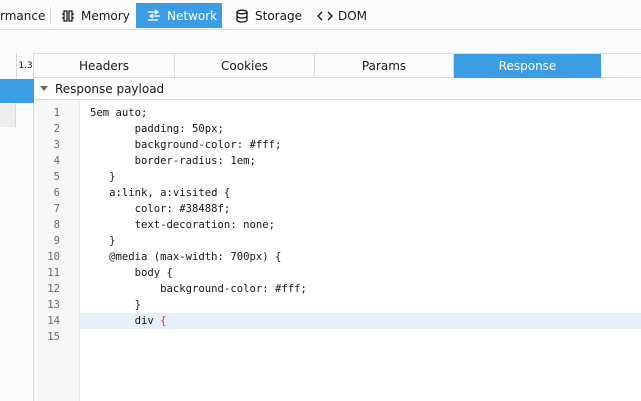 The image size is (641, 401). I want to click on code-line: 13 }, so click(337, 305).